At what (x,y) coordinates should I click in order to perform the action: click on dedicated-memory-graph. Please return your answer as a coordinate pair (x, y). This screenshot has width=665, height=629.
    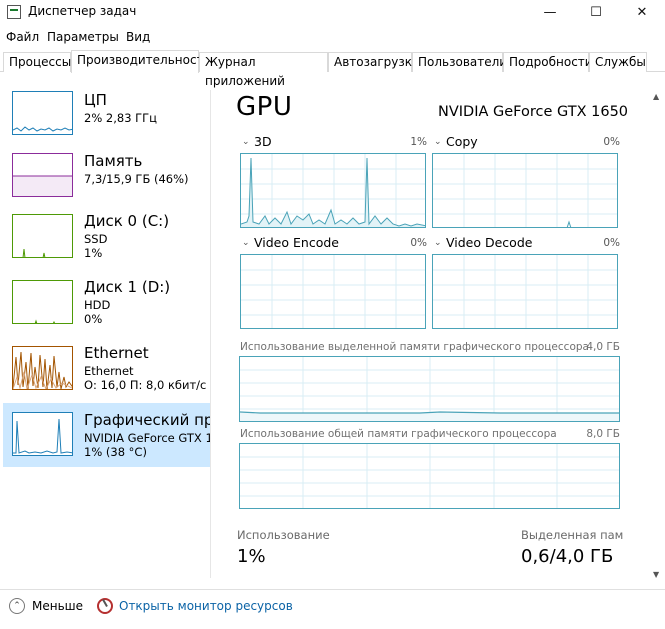
    Looking at the image, I should click on (429, 389).